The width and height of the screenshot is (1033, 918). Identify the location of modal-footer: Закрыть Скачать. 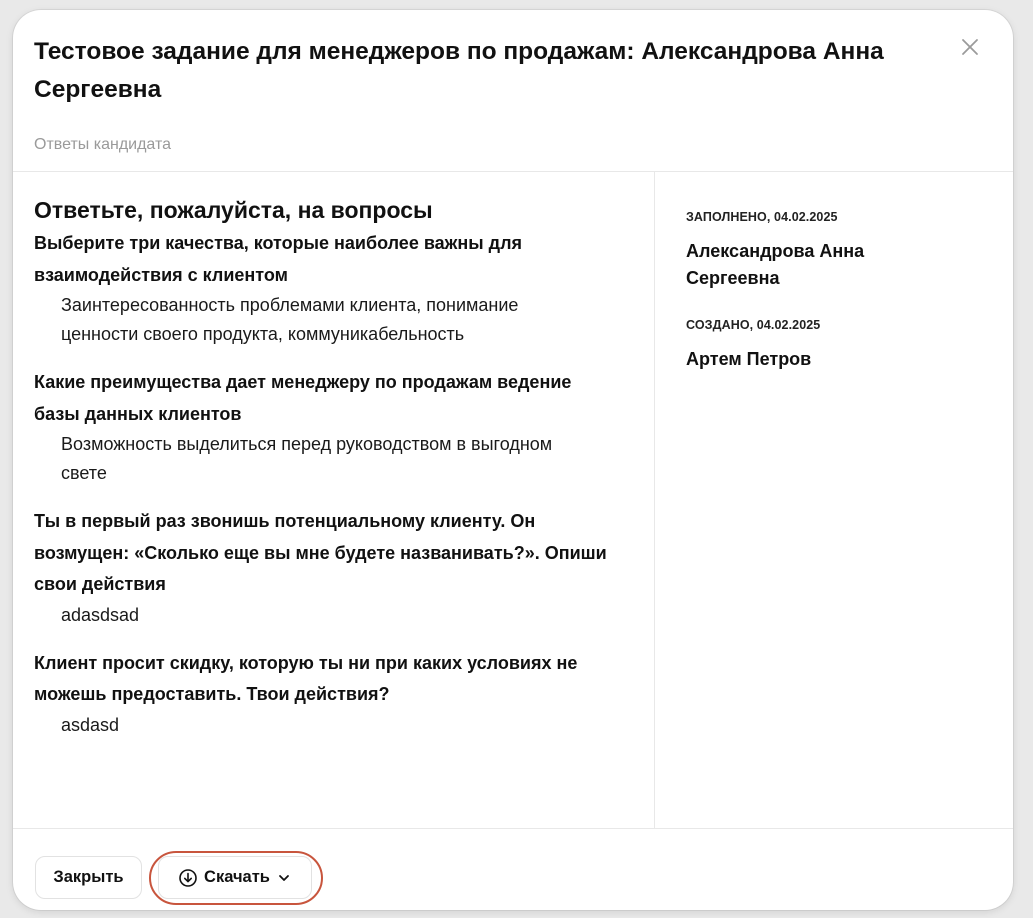
(513, 869).